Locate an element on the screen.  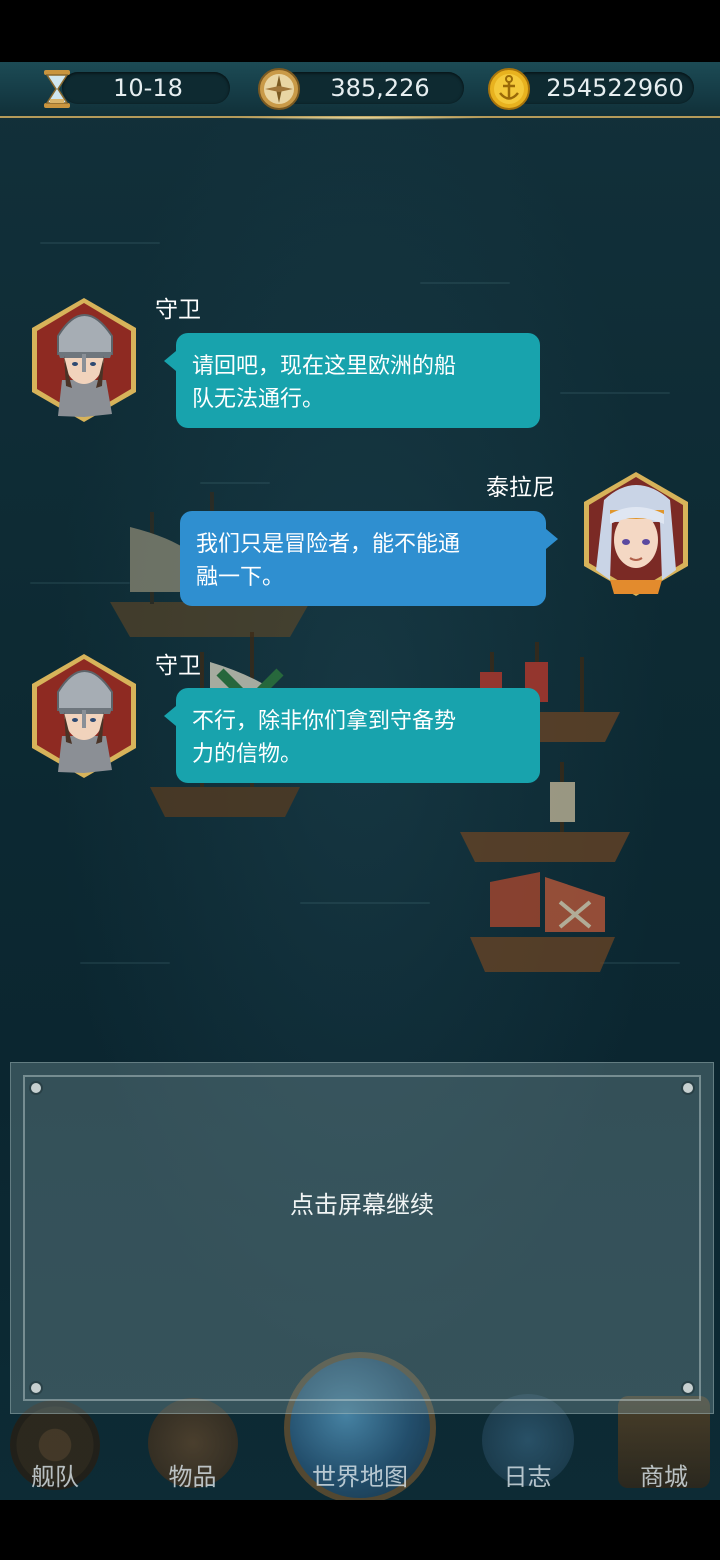
gold-display: 254522960 is located at coordinates (603, 88).